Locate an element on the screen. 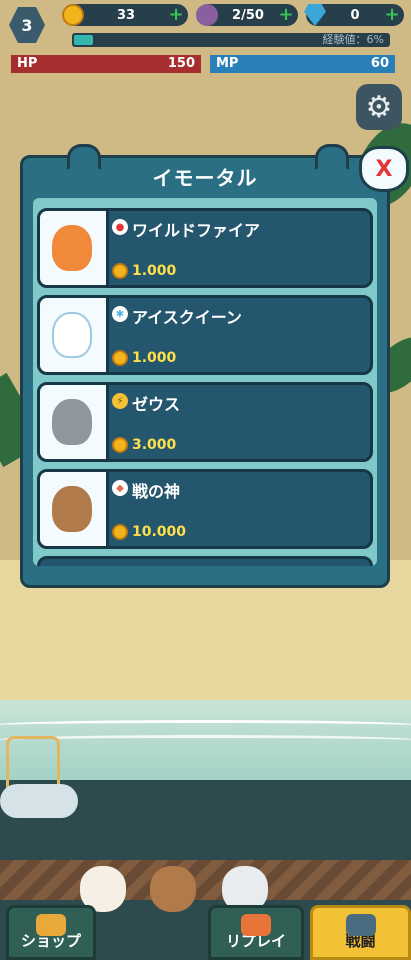 This screenshot has width=411, height=960. fight-button: 戦闘 is located at coordinates (360, 932).